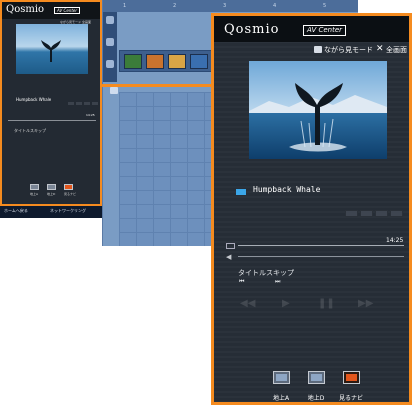 This screenshot has height=413, width=416. Describe the element at coordinates (266, 273) in the screenshot. I see `title-skip-label: タイトルスキップ` at that location.